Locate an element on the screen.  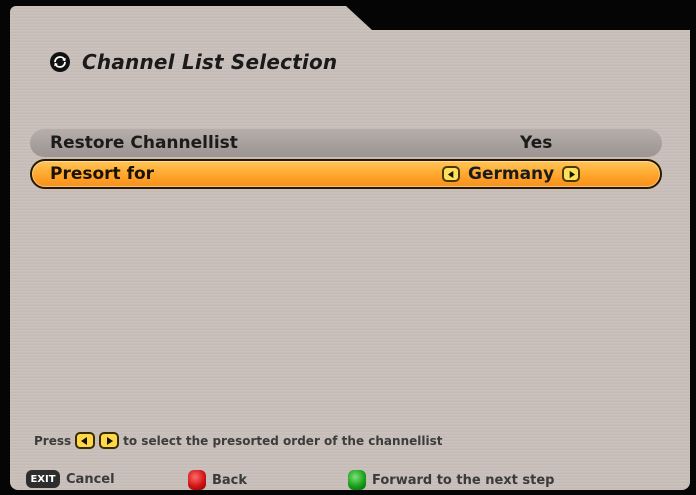
page-title-area: Channel List Selection is located at coordinates (193, 62).